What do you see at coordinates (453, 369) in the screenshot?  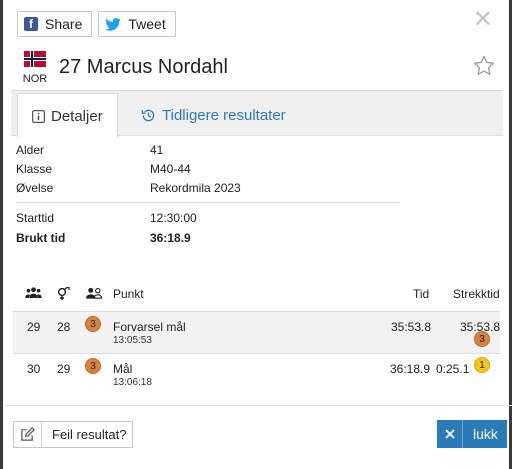 I see `strekktid-value: 0:25.1` at bounding box center [453, 369].